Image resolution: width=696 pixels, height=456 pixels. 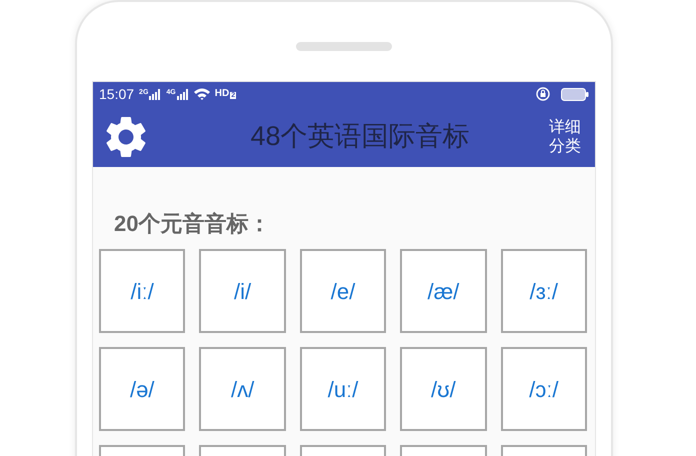 What do you see at coordinates (543, 94) in the screenshot?
I see `rotation-lock-icon` at bounding box center [543, 94].